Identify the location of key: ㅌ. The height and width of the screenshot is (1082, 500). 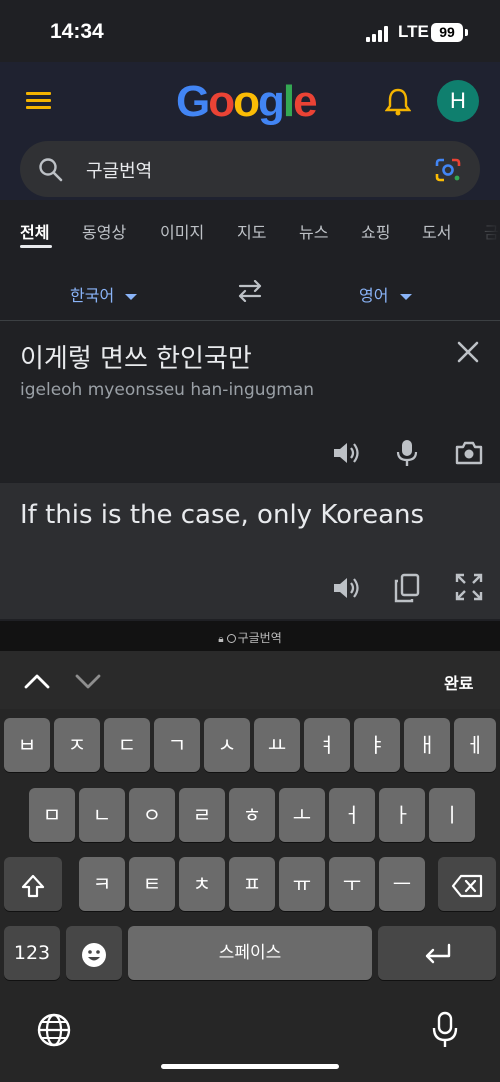
(152, 884).